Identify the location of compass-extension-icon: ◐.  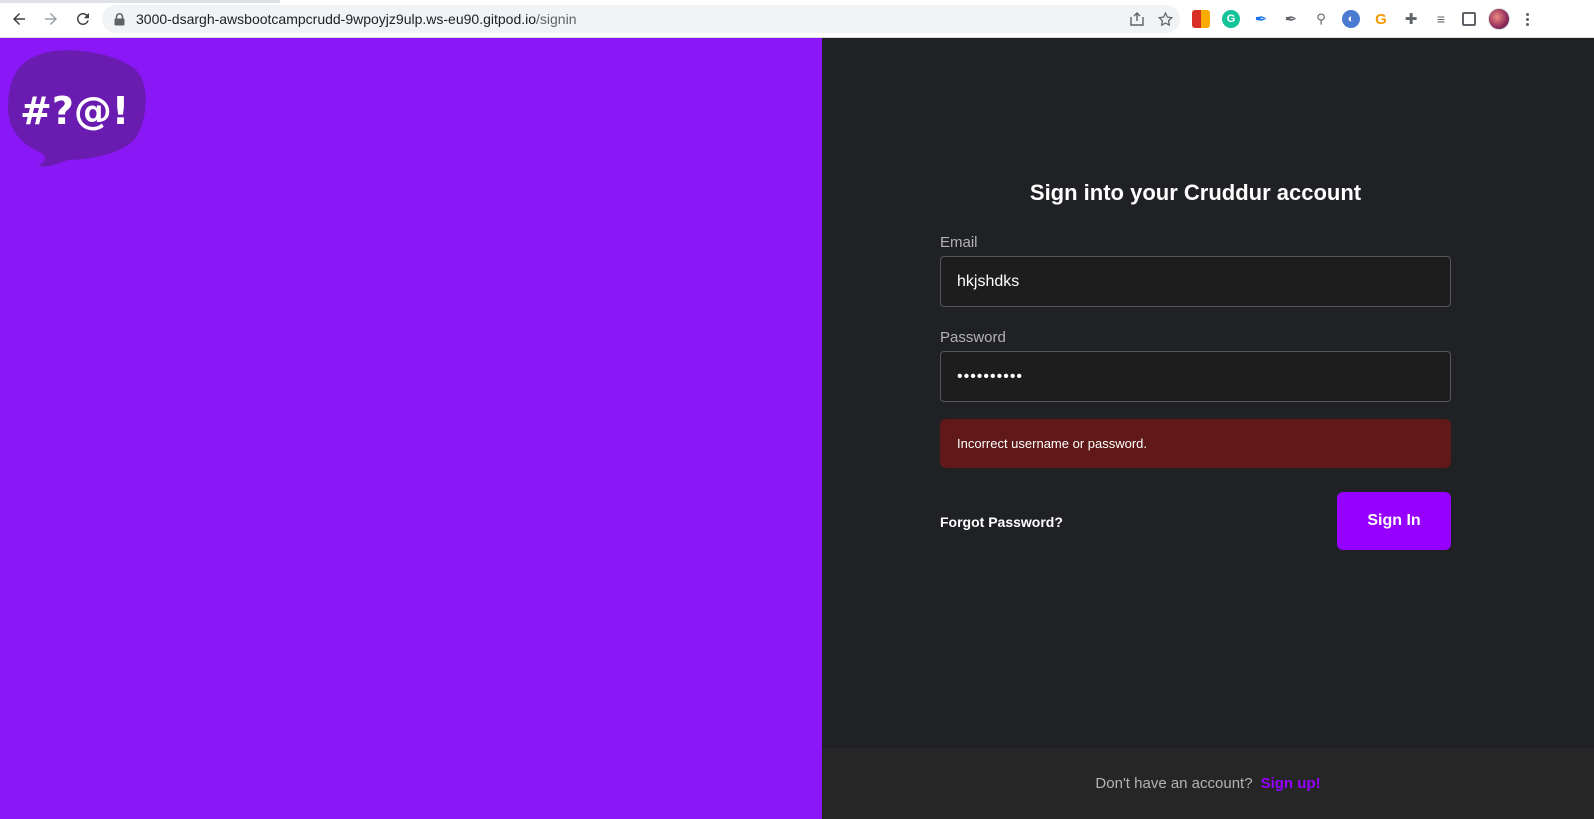
(1351, 19).